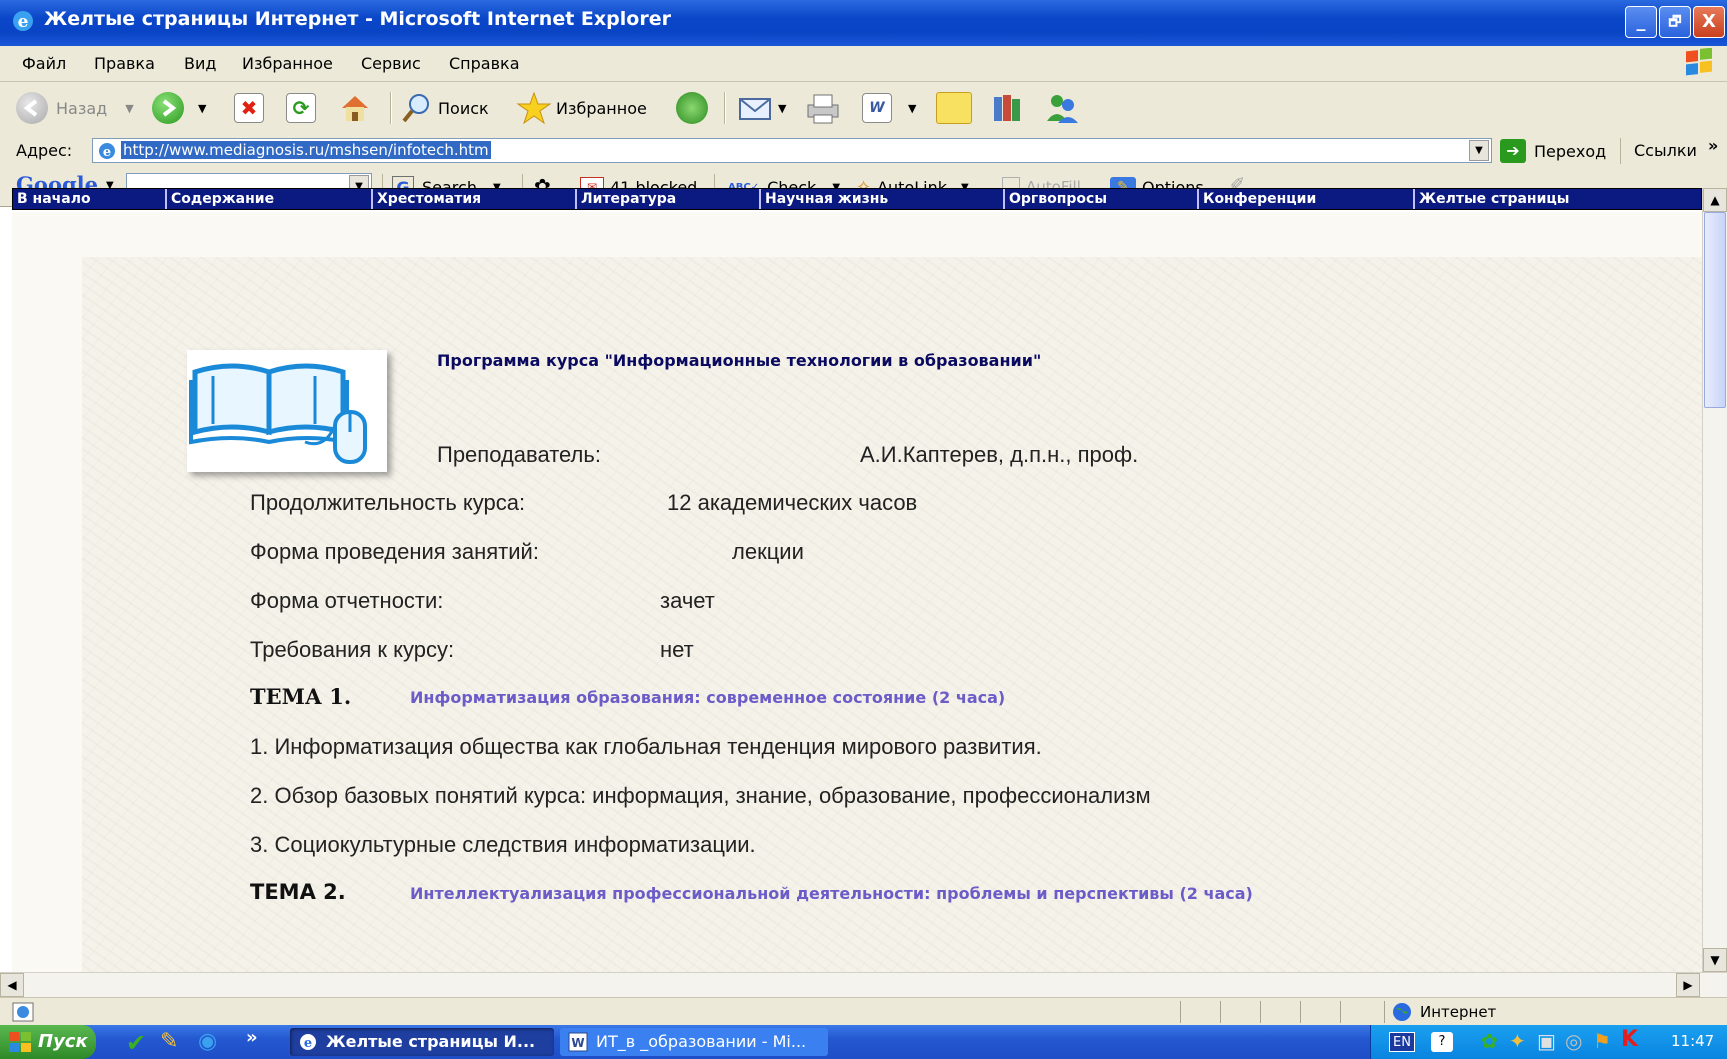  What do you see at coordinates (667, 199) in the screenshot?
I see `nav-literature: Литература` at bounding box center [667, 199].